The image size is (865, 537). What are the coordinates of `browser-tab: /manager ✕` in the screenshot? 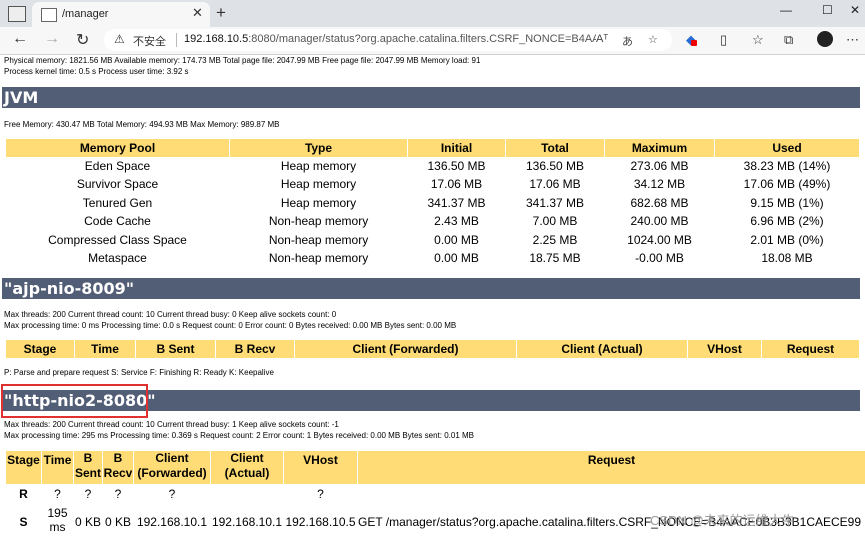 It's located at (121, 14).